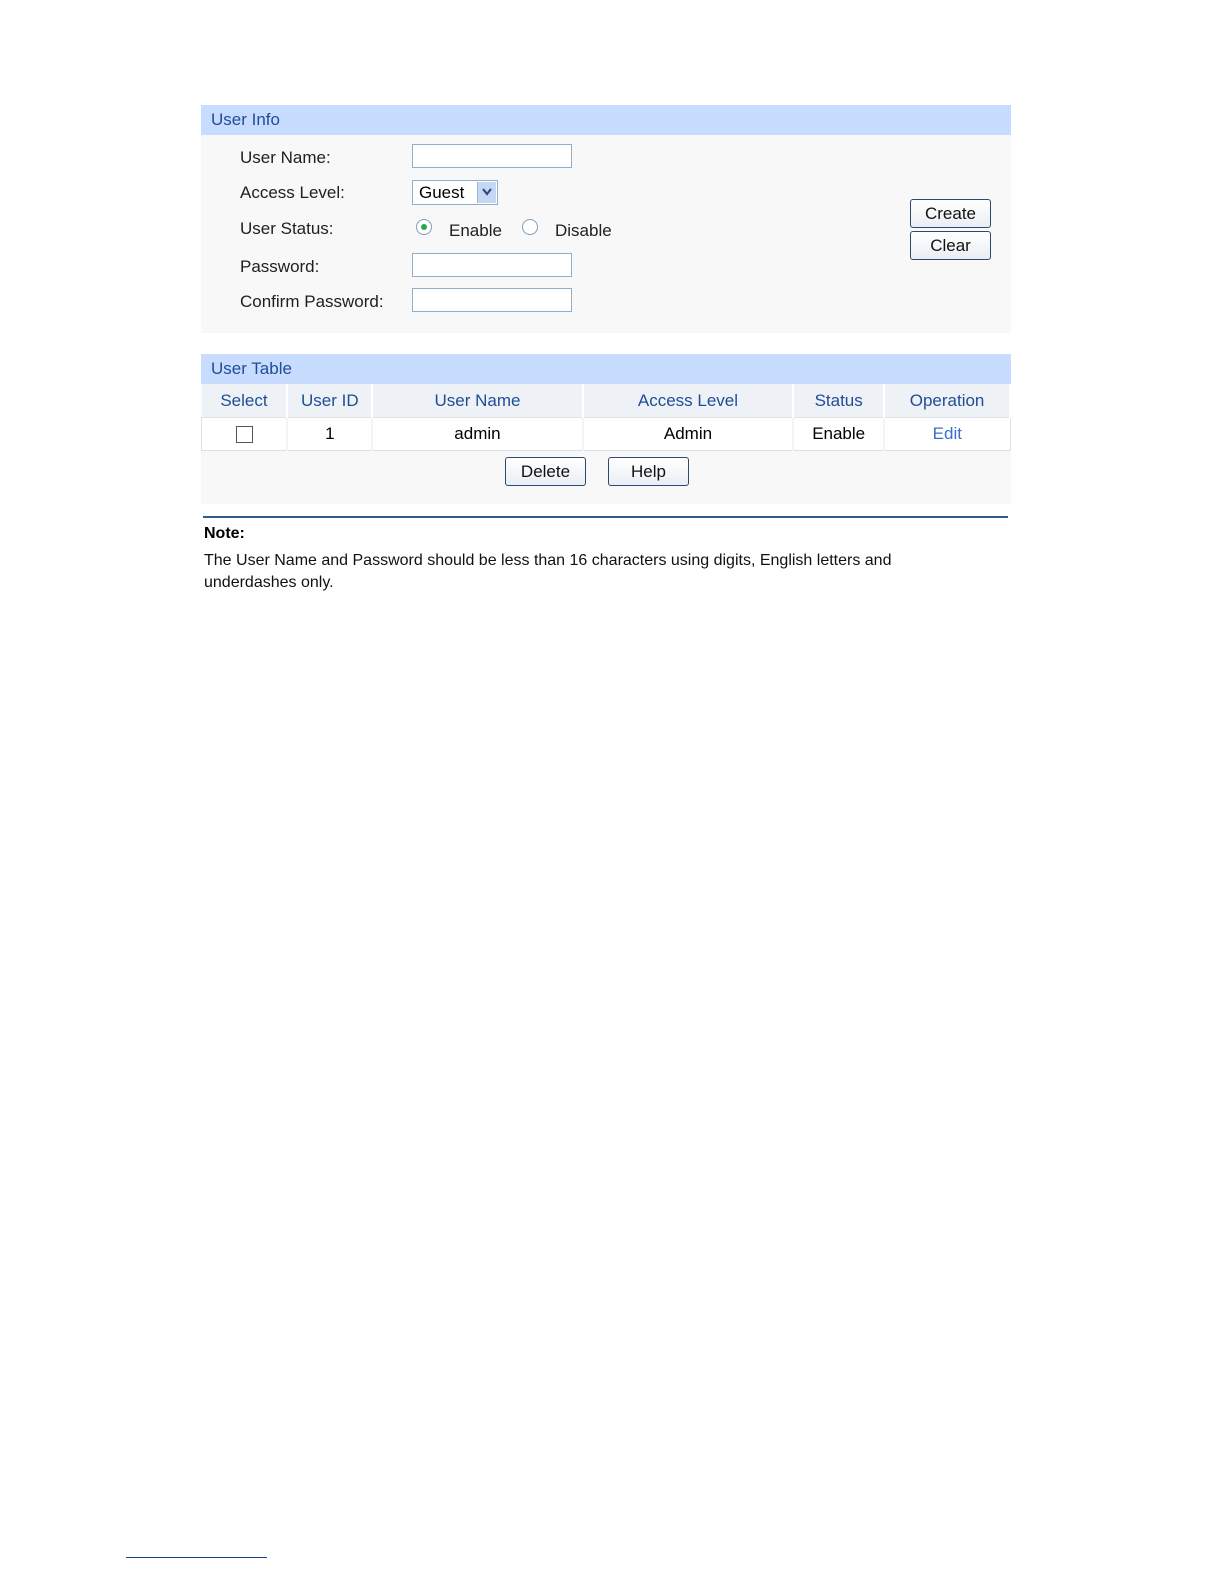  I want to click on user-name-cell: admin, so click(478, 434).